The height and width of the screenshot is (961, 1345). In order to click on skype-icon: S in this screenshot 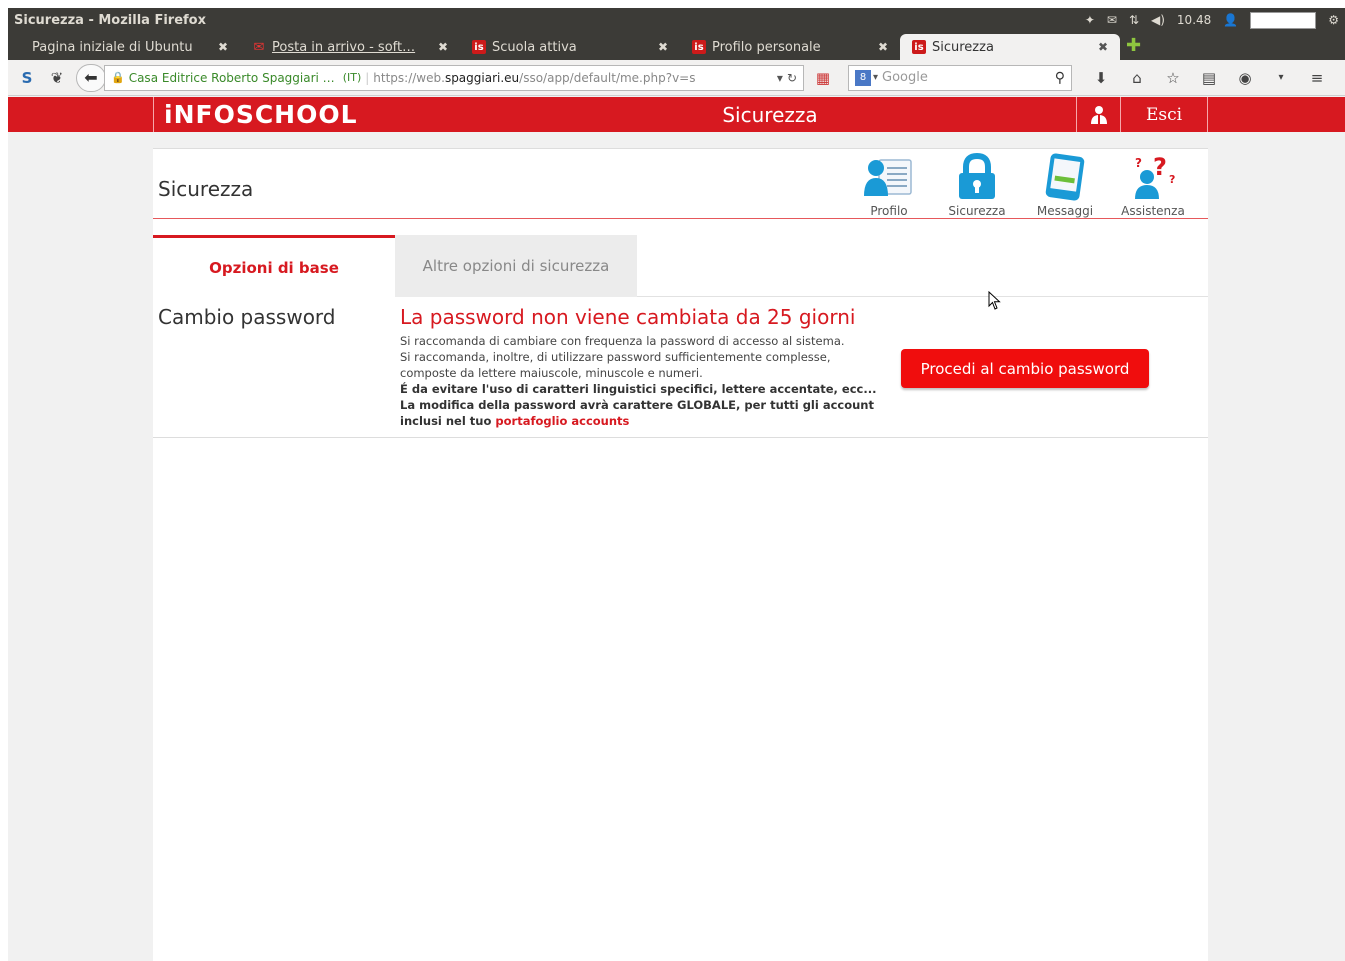, I will do `click(27, 78)`.